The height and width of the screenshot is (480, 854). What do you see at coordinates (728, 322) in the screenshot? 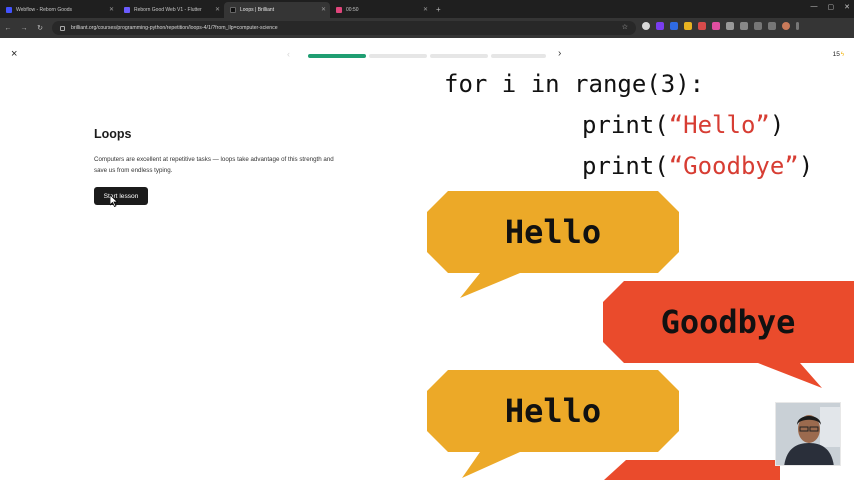
I see `goodbye-bubble-text: Goodbye` at bounding box center [728, 322].